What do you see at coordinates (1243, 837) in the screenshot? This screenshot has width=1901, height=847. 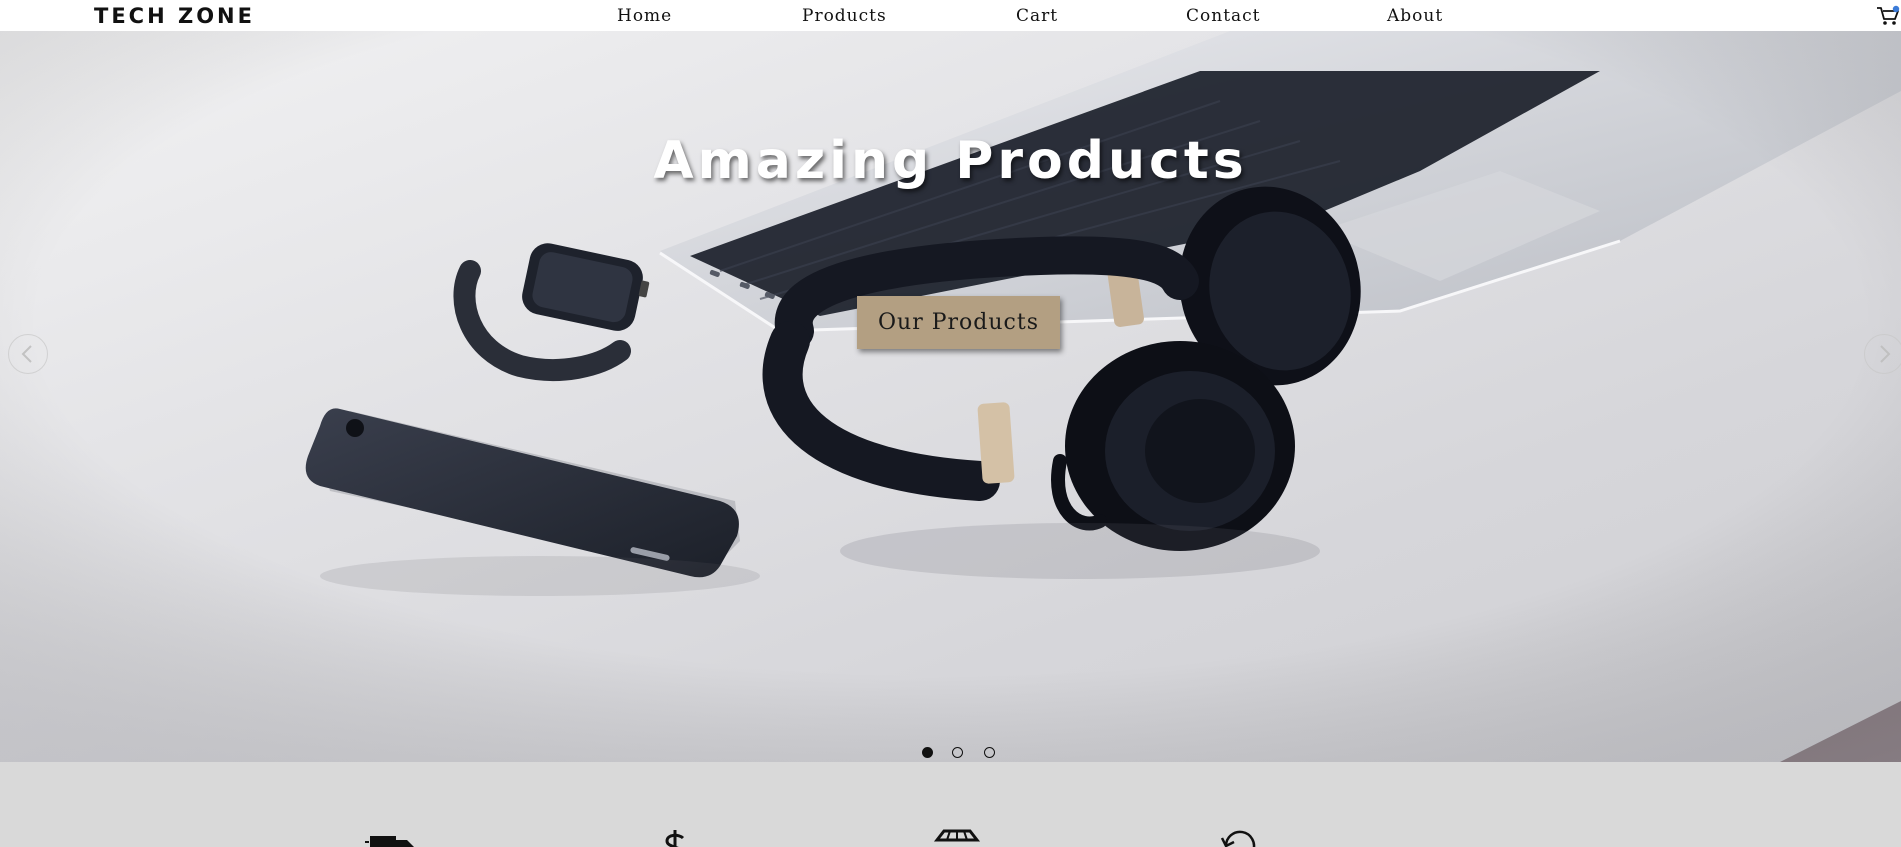 I see `return-icon` at bounding box center [1243, 837].